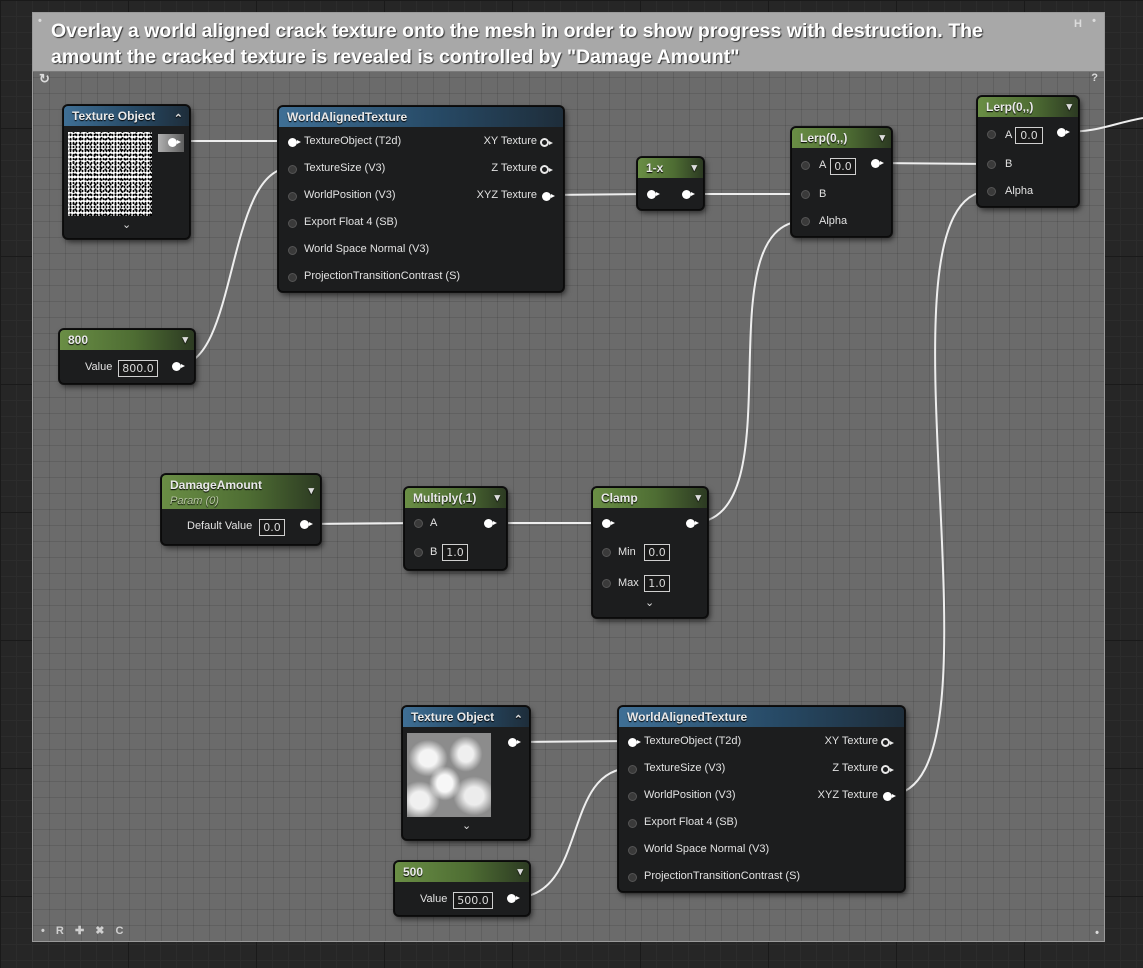 The image size is (1143, 968). I want to click on input-pin-min, so click(606, 552).